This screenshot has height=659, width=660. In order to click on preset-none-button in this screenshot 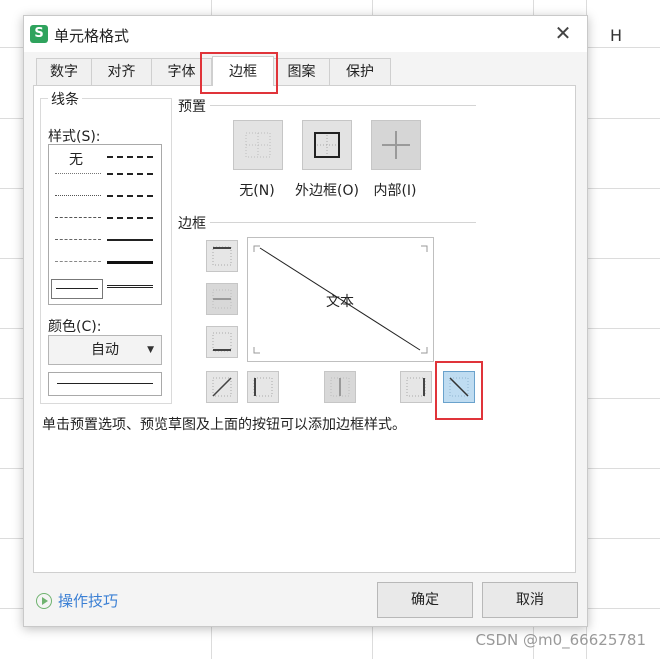, I will do `click(258, 145)`.